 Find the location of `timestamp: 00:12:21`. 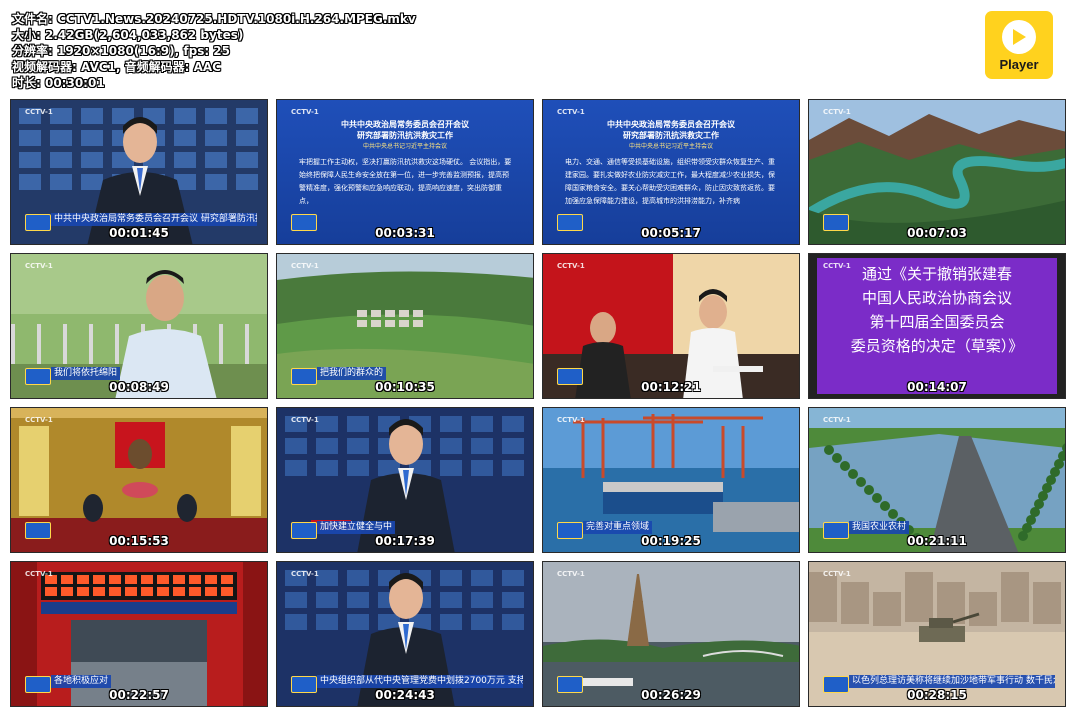

timestamp: 00:12:21 is located at coordinates (671, 387).